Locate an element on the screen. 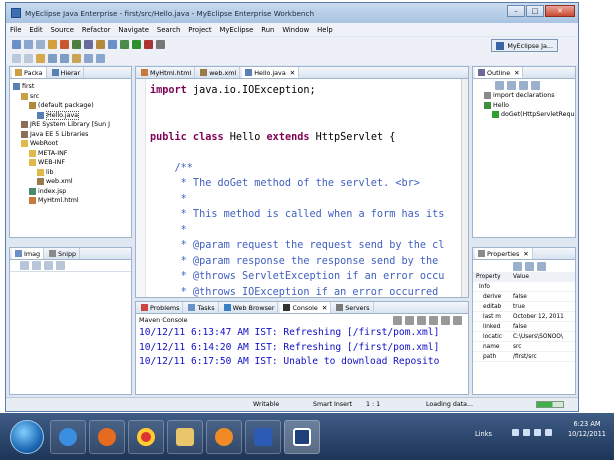  tree-item: (default package) is located at coordinates (72, 106).